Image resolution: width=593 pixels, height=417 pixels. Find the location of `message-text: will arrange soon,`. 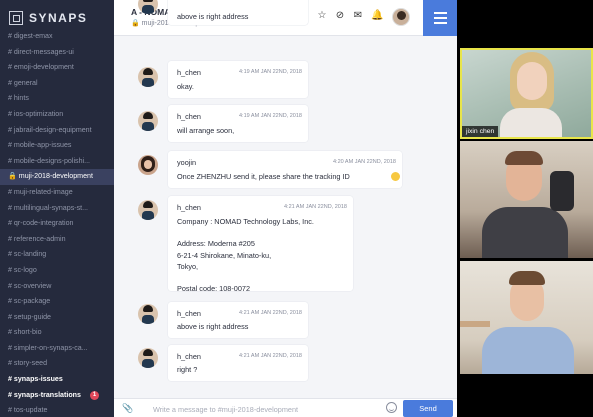

message-text: will arrange soon, is located at coordinates (206, 130).